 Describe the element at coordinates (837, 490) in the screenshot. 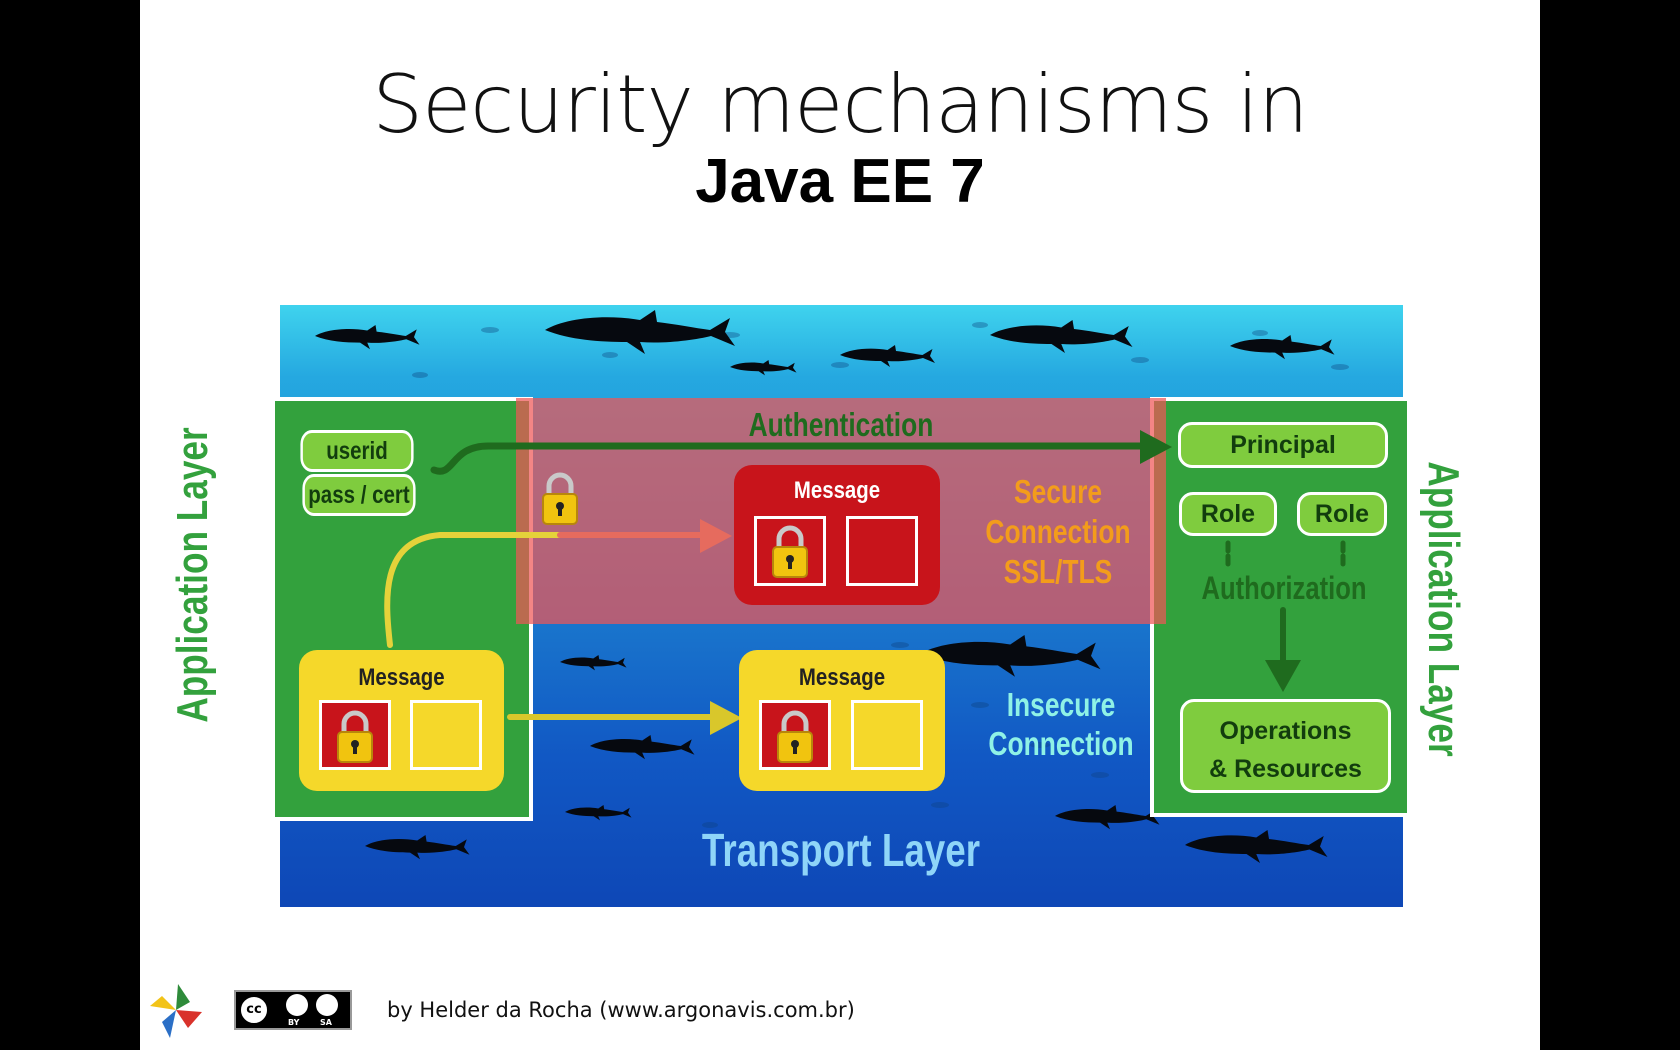

I see `secure-message-title: Message` at that location.